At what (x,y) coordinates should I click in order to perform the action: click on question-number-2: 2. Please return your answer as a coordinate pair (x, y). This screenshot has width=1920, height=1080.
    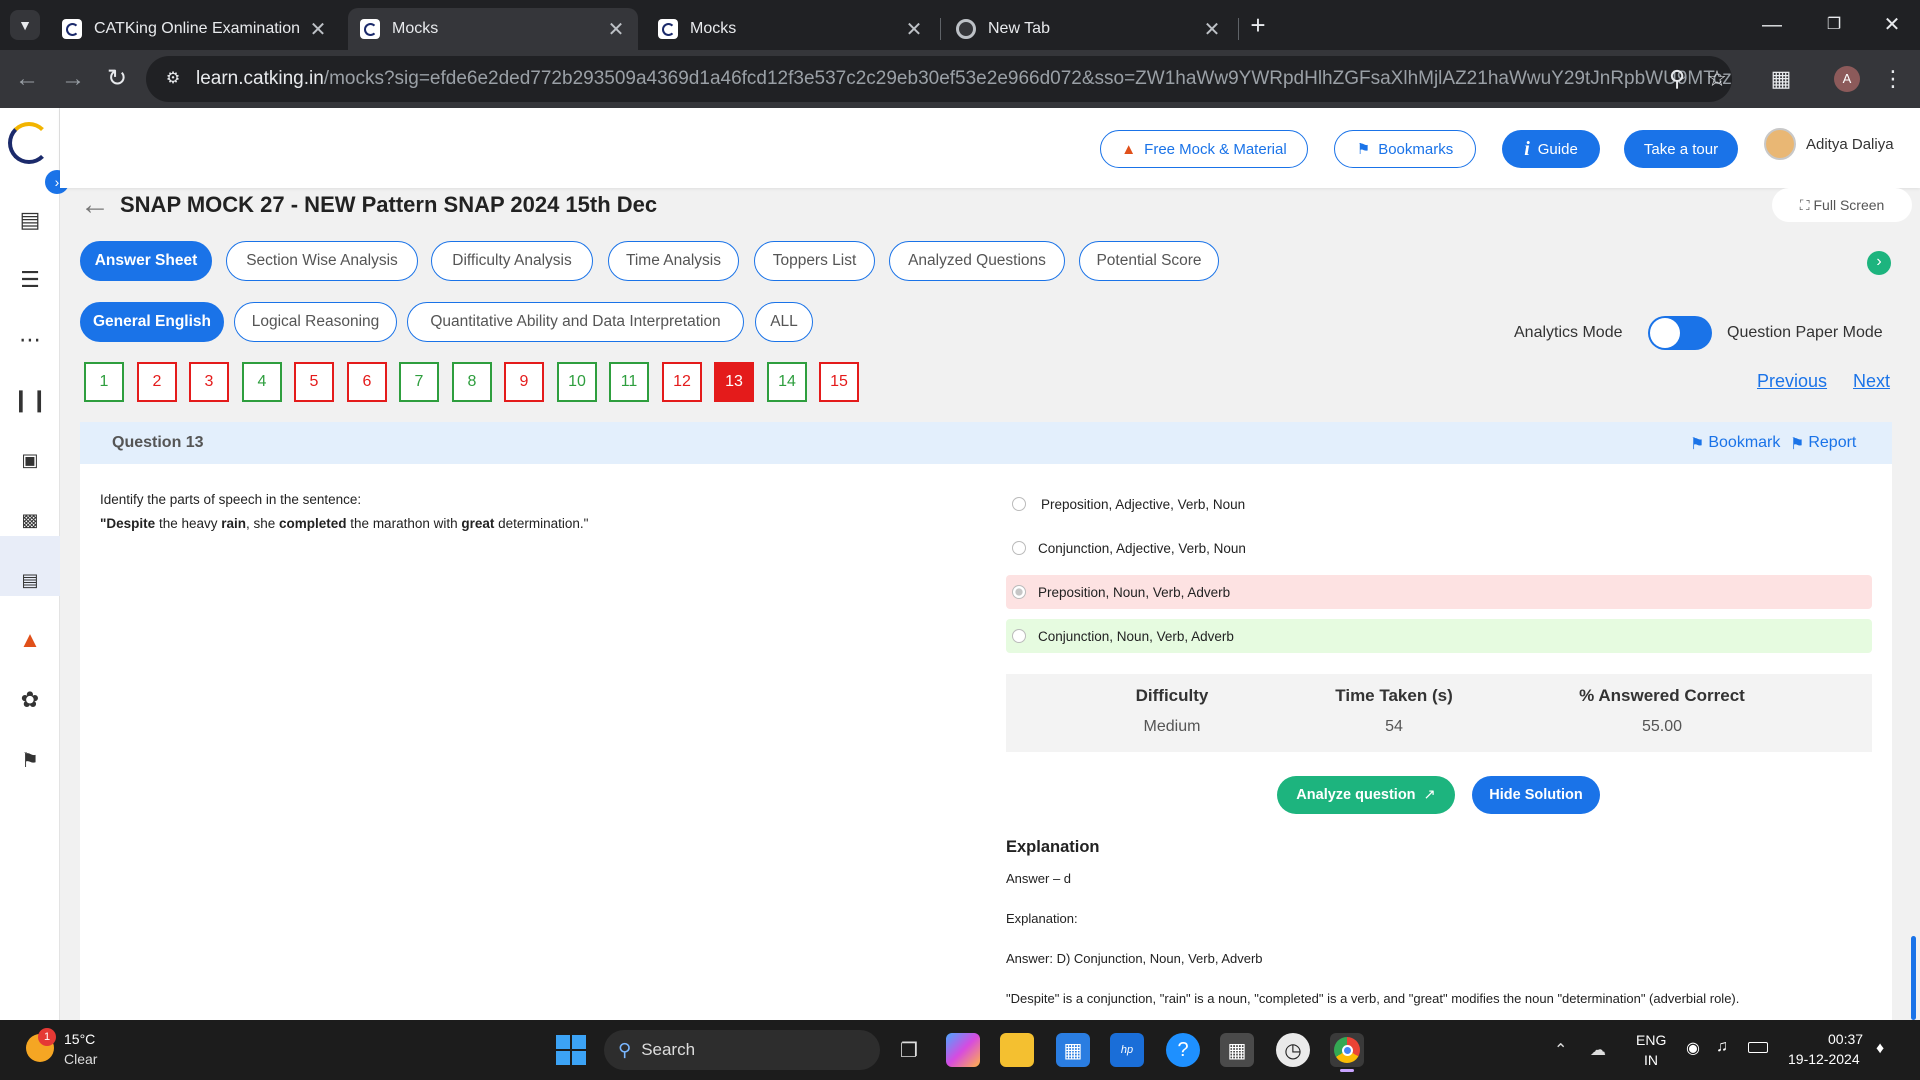
    Looking at the image, I should click on (157, 382).